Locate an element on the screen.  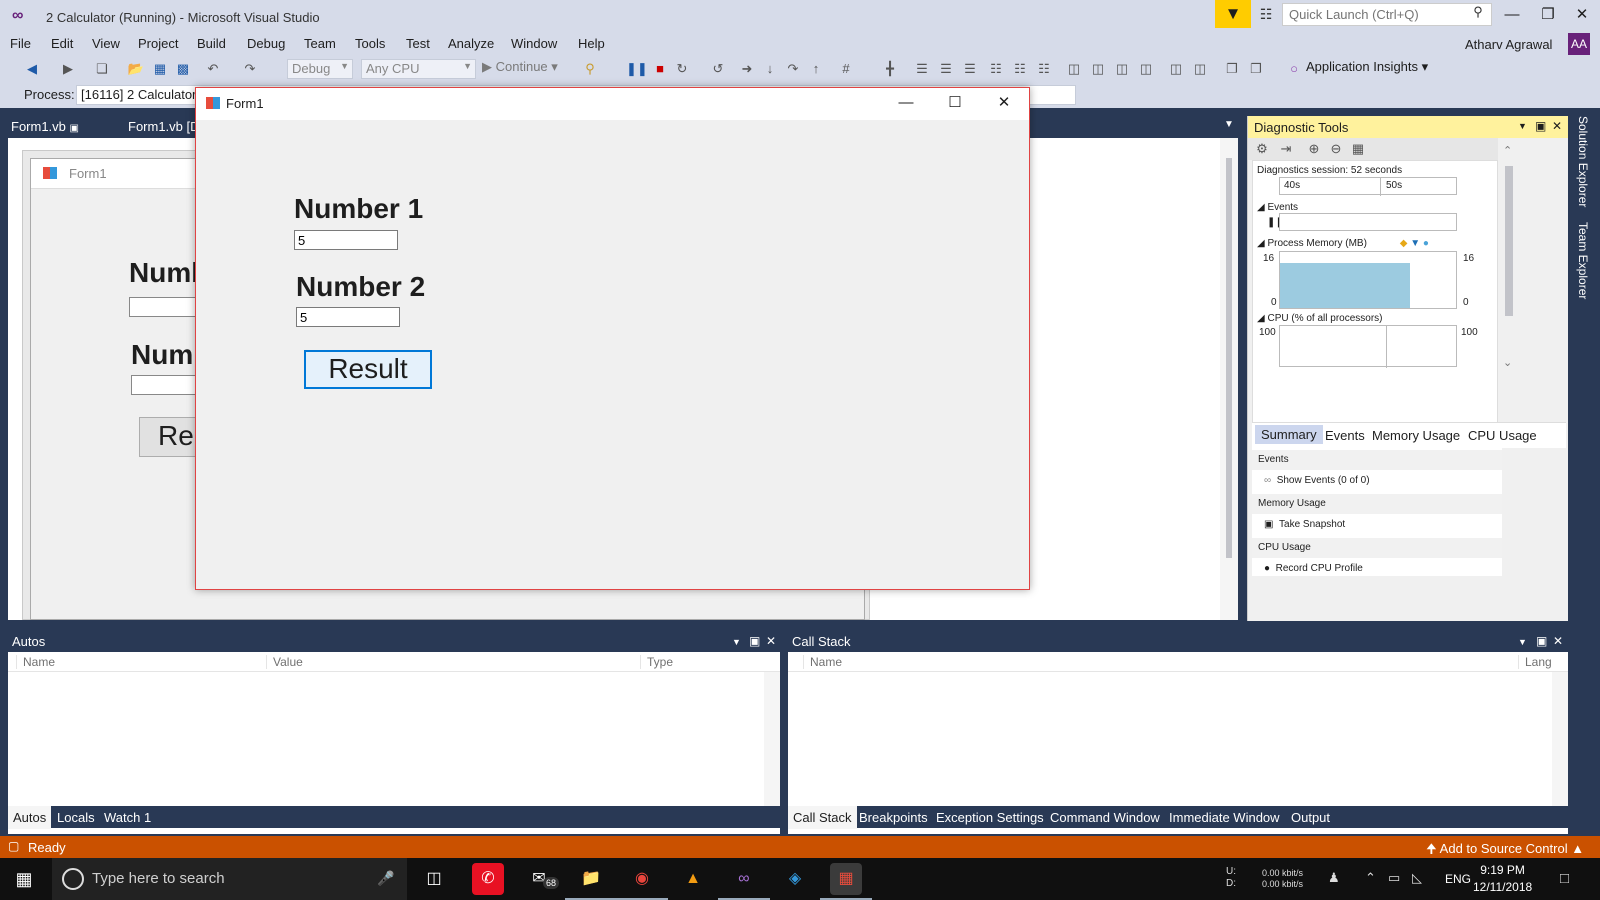
menu-help: Help is located at coordinates (591, 43).